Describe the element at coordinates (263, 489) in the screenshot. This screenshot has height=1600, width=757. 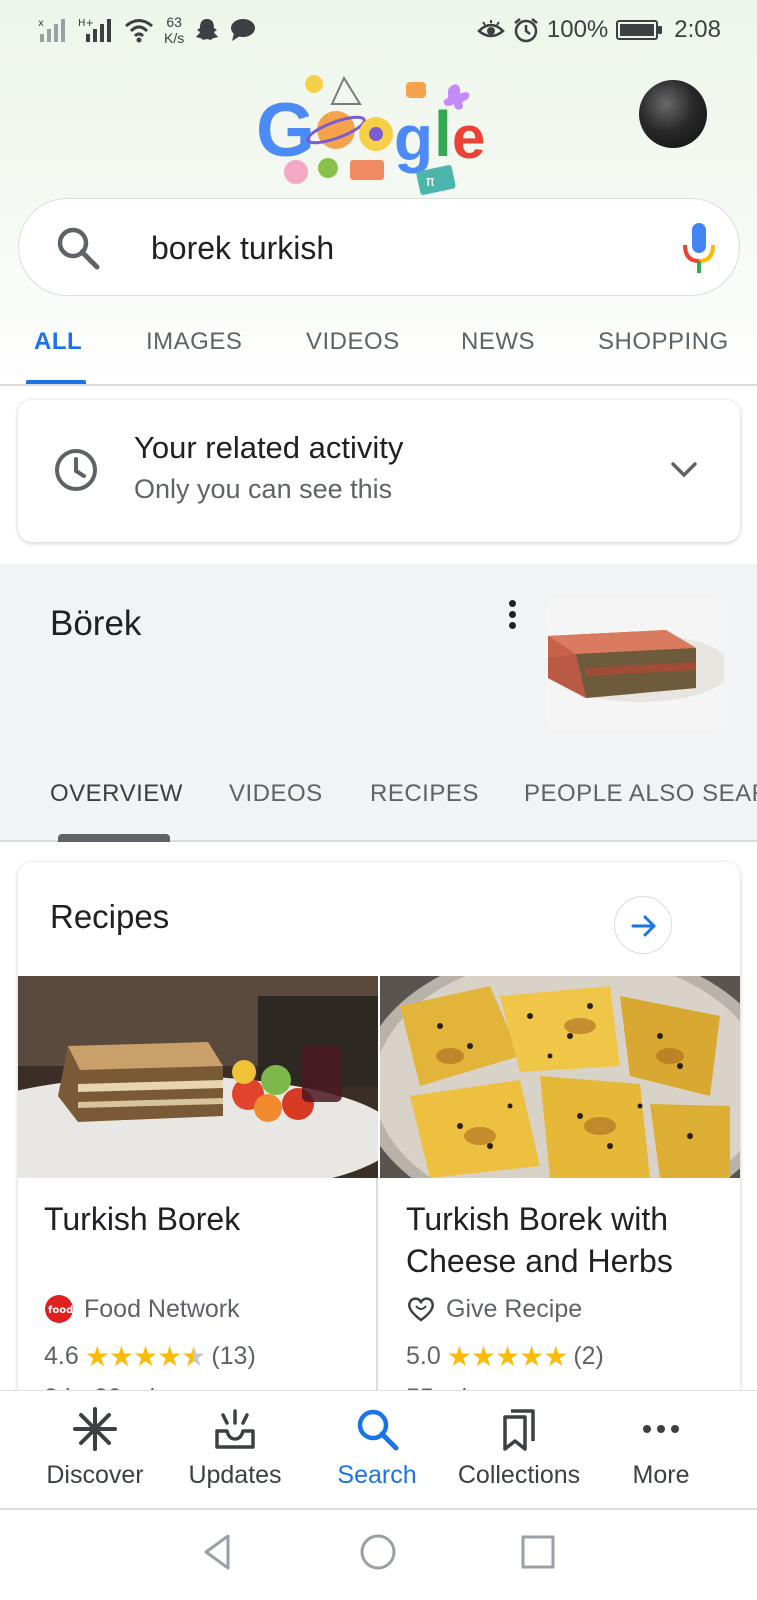
I see `related-activity-subtitle: Only you can see this` at that location.